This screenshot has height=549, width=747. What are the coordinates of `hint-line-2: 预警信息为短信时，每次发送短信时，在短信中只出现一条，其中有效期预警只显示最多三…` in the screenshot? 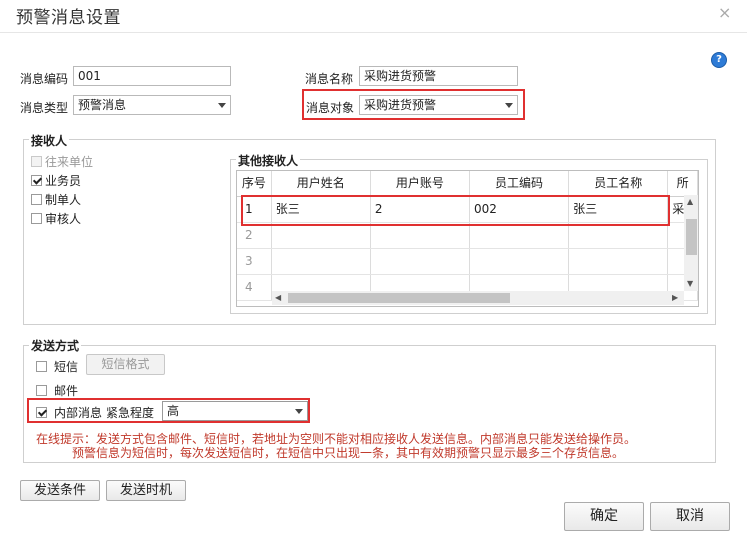 It's located at (348, 453).